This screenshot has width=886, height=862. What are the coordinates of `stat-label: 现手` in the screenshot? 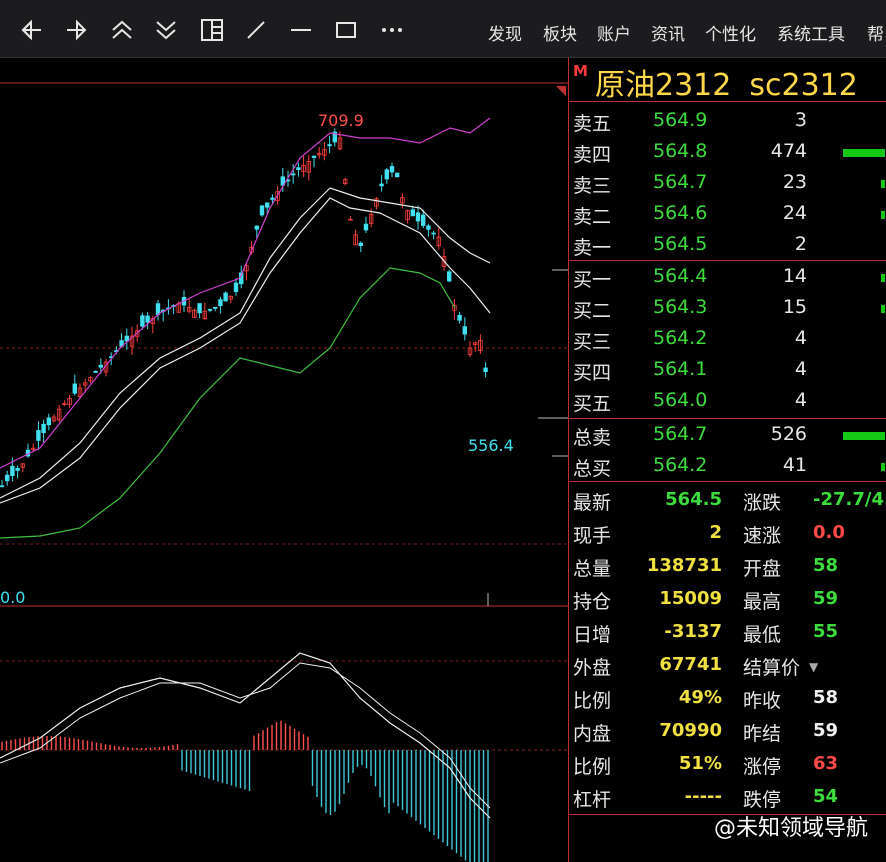 It's located at (592, 536).